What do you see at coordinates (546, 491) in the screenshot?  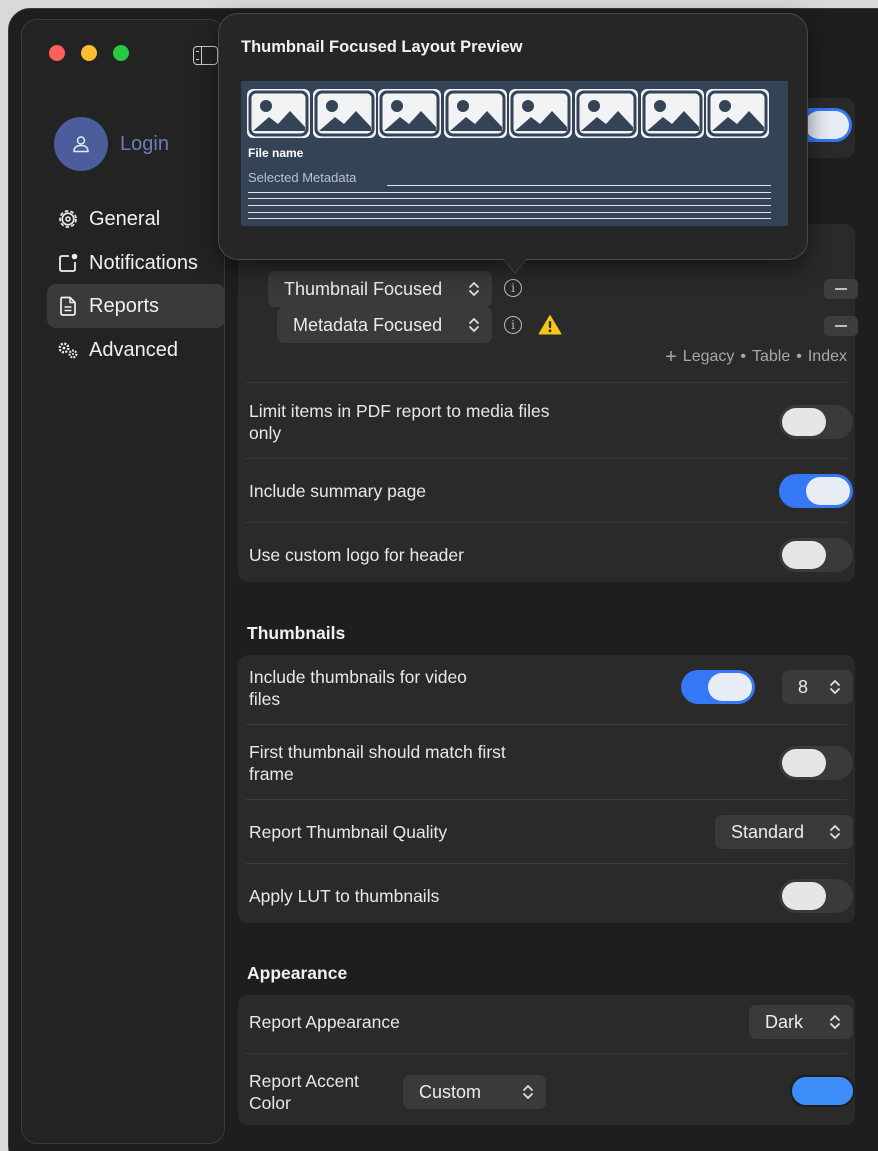 I see `summary-page-row: Include summary page` at bounding box center [546, 491].